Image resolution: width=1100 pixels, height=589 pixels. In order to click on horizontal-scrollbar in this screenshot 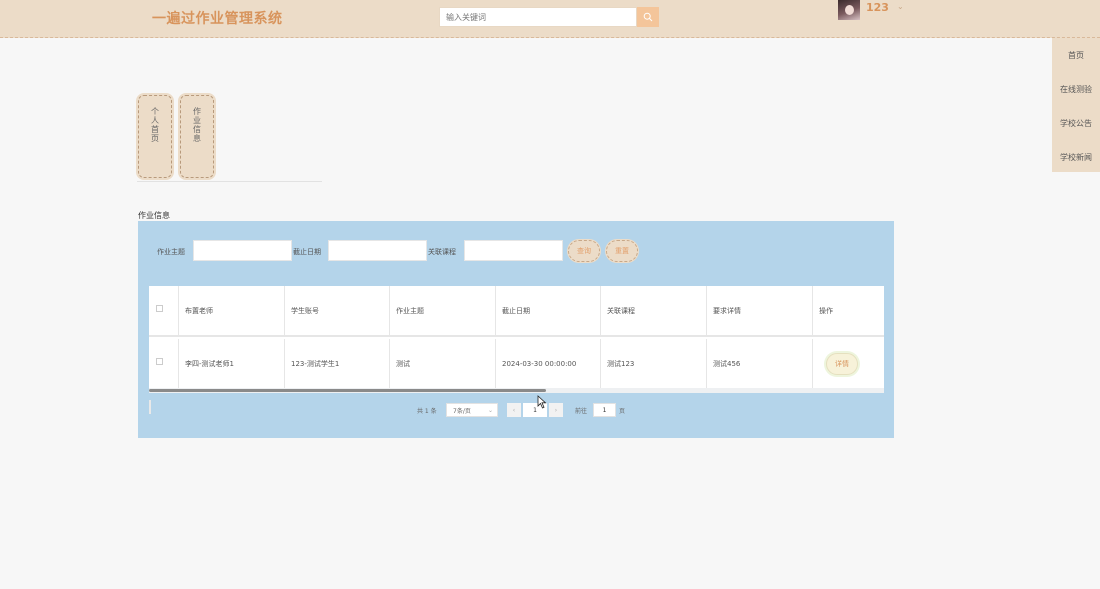, I will do `click(516, 390)`.